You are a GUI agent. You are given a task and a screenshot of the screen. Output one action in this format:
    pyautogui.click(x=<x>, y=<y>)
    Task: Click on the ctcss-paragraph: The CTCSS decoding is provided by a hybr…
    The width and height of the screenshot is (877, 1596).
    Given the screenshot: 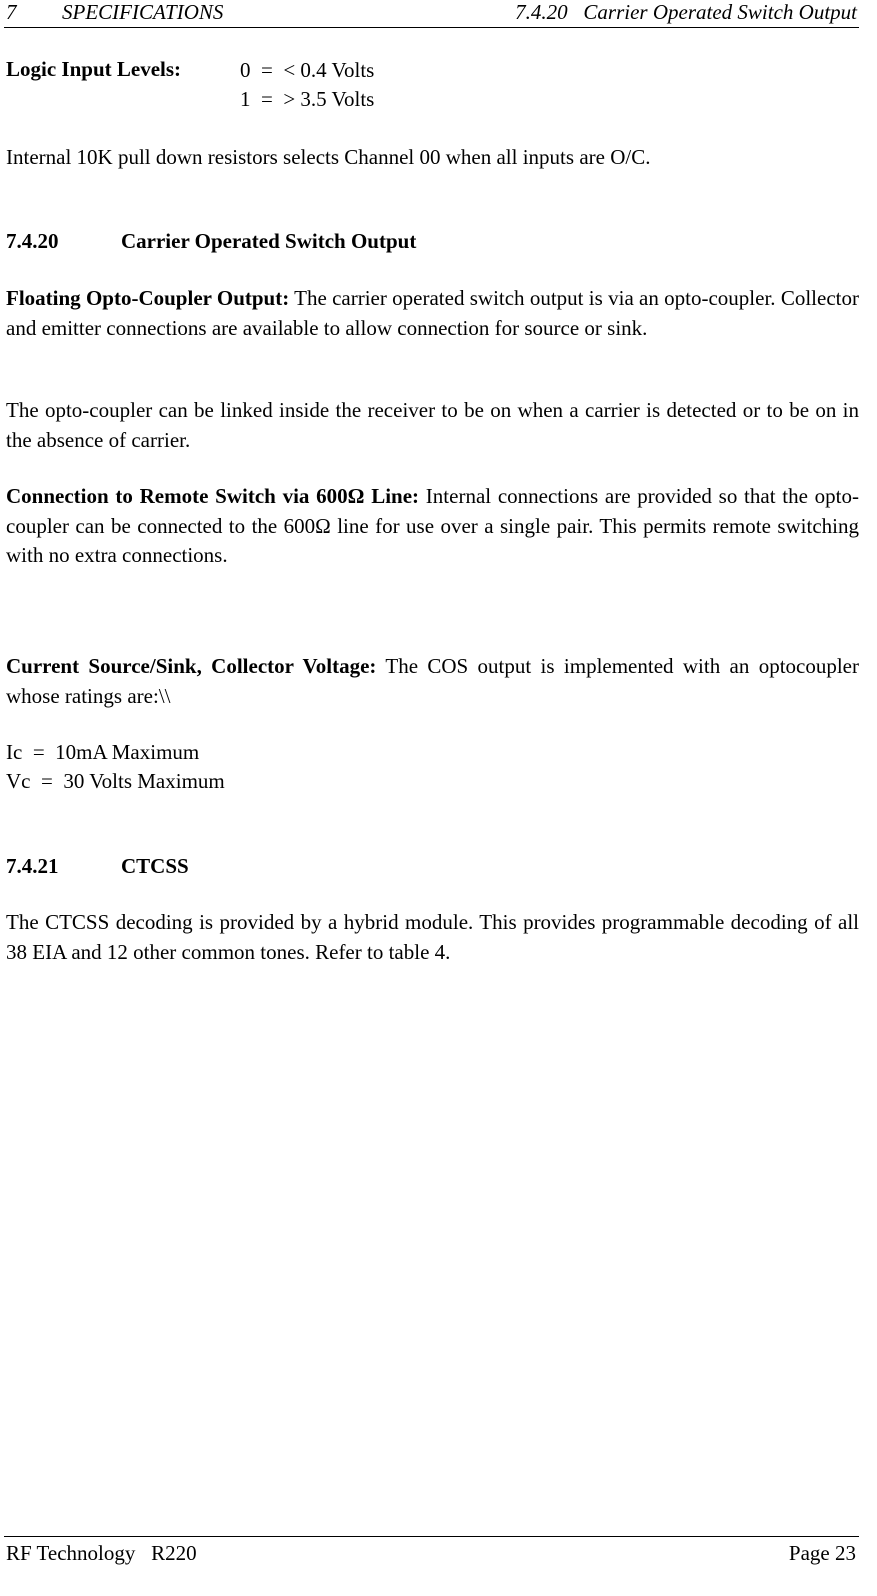 What is the action you would take?
    pyautogui.click(x=432, y=937)
    